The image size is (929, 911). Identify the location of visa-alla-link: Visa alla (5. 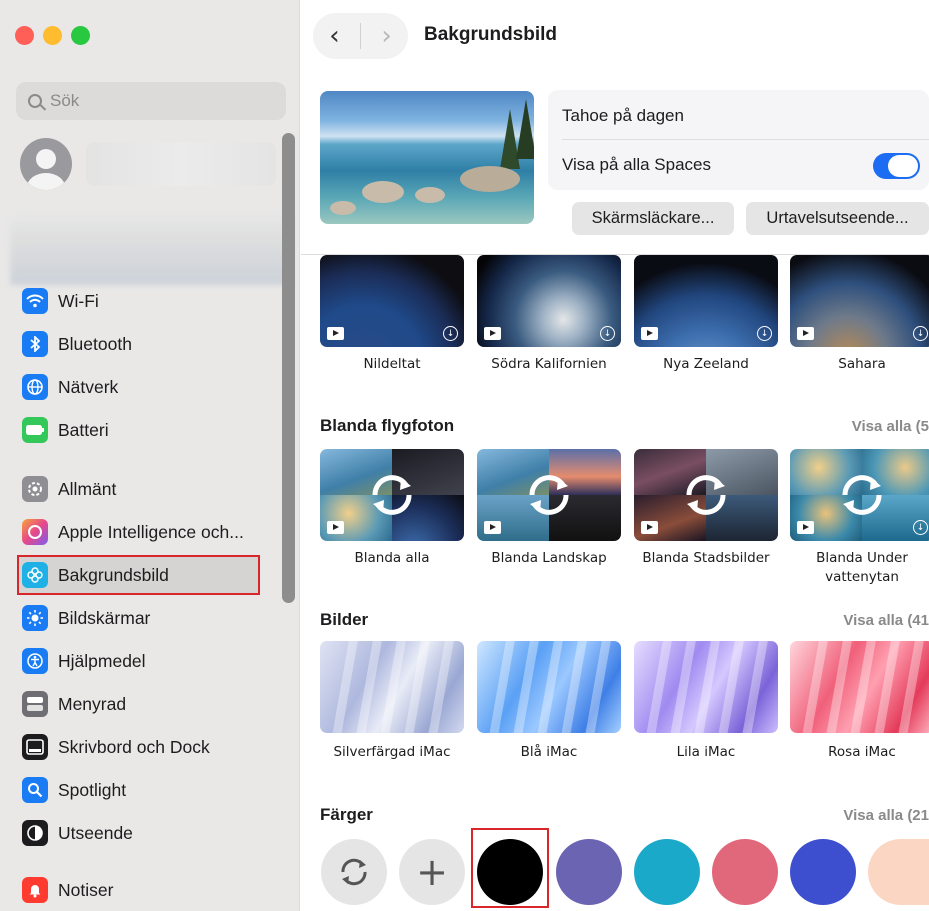
(890, 426).